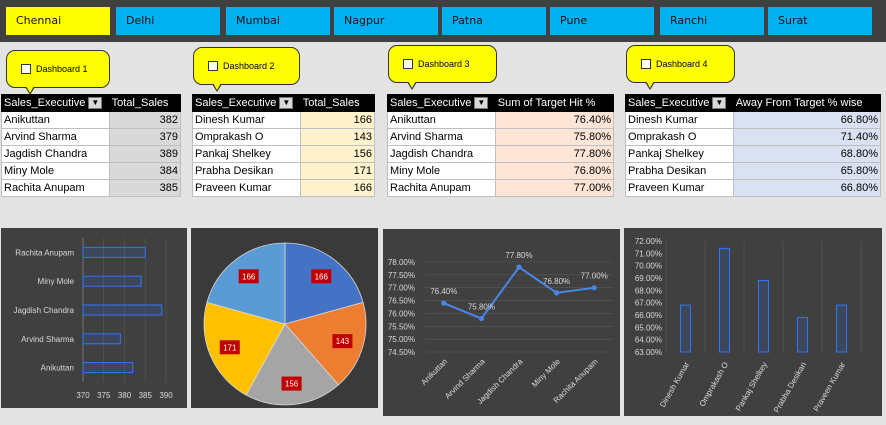 The image size is (886, 425). I want to click on x-tick-label: Miny Mole, so click(546, 373).